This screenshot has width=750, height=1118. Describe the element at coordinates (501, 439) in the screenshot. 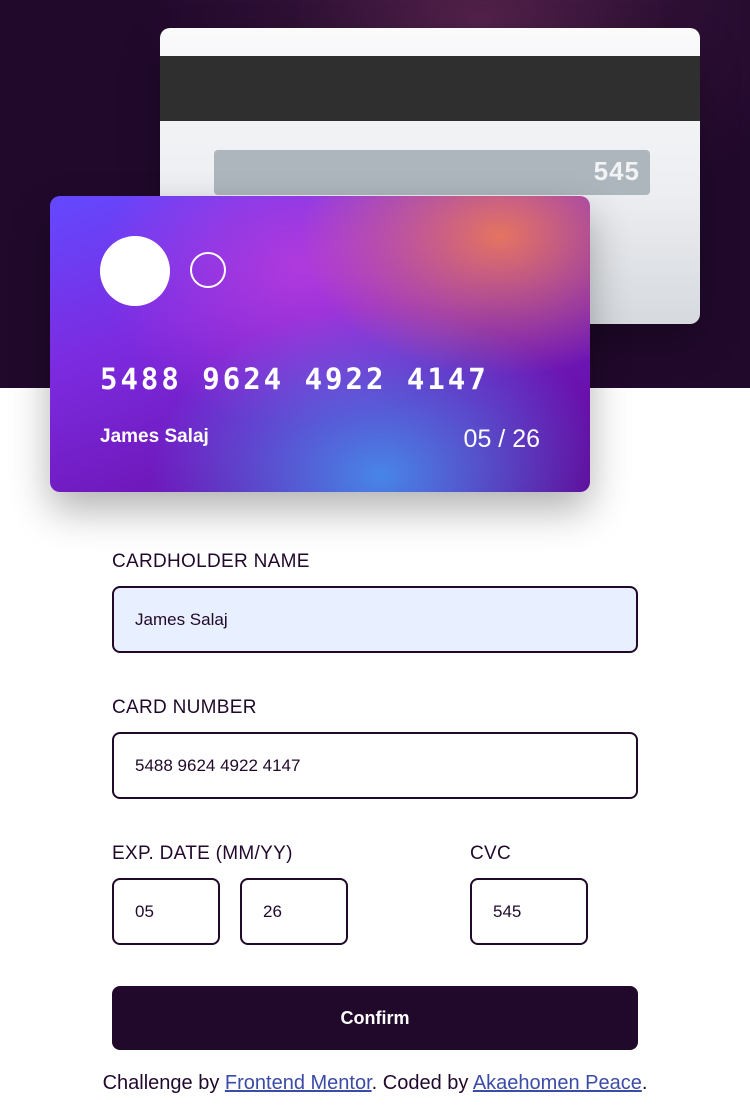

I see `card-front-expiry: 05 / 26` at that location.